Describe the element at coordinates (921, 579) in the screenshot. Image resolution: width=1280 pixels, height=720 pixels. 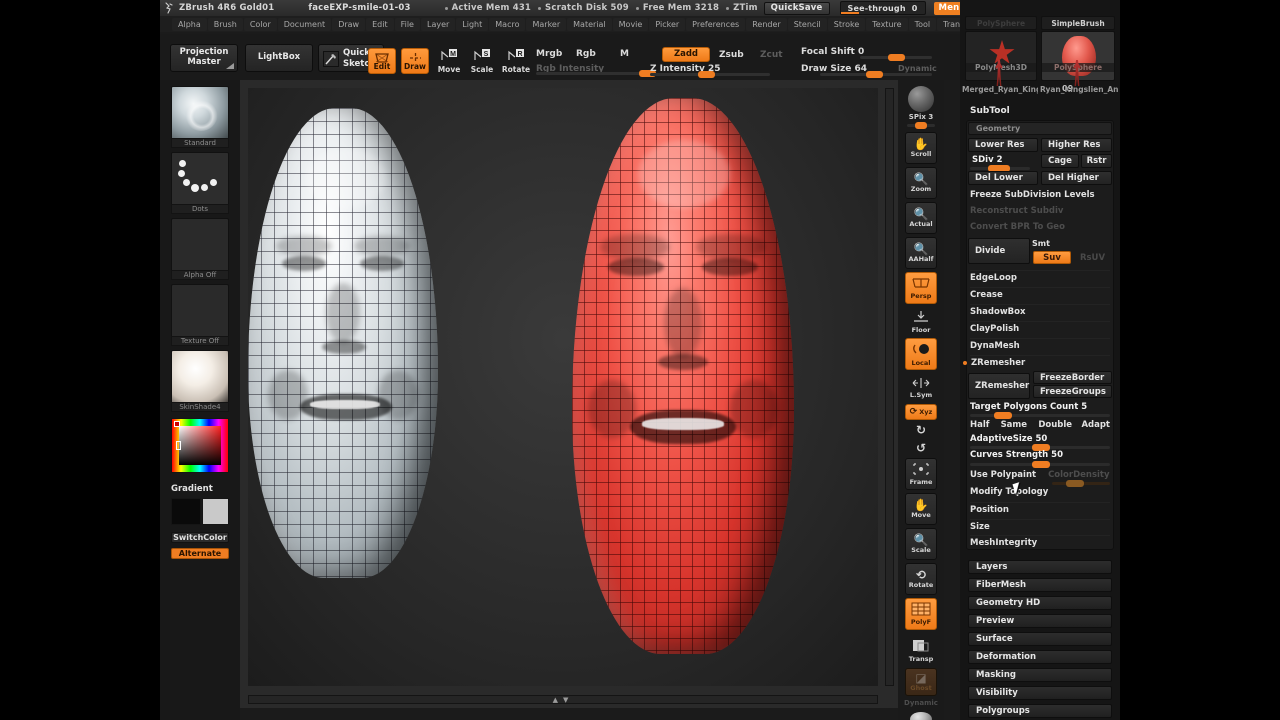
I see `rotate-gizmo-button: ⟲ Rotate` at that location.